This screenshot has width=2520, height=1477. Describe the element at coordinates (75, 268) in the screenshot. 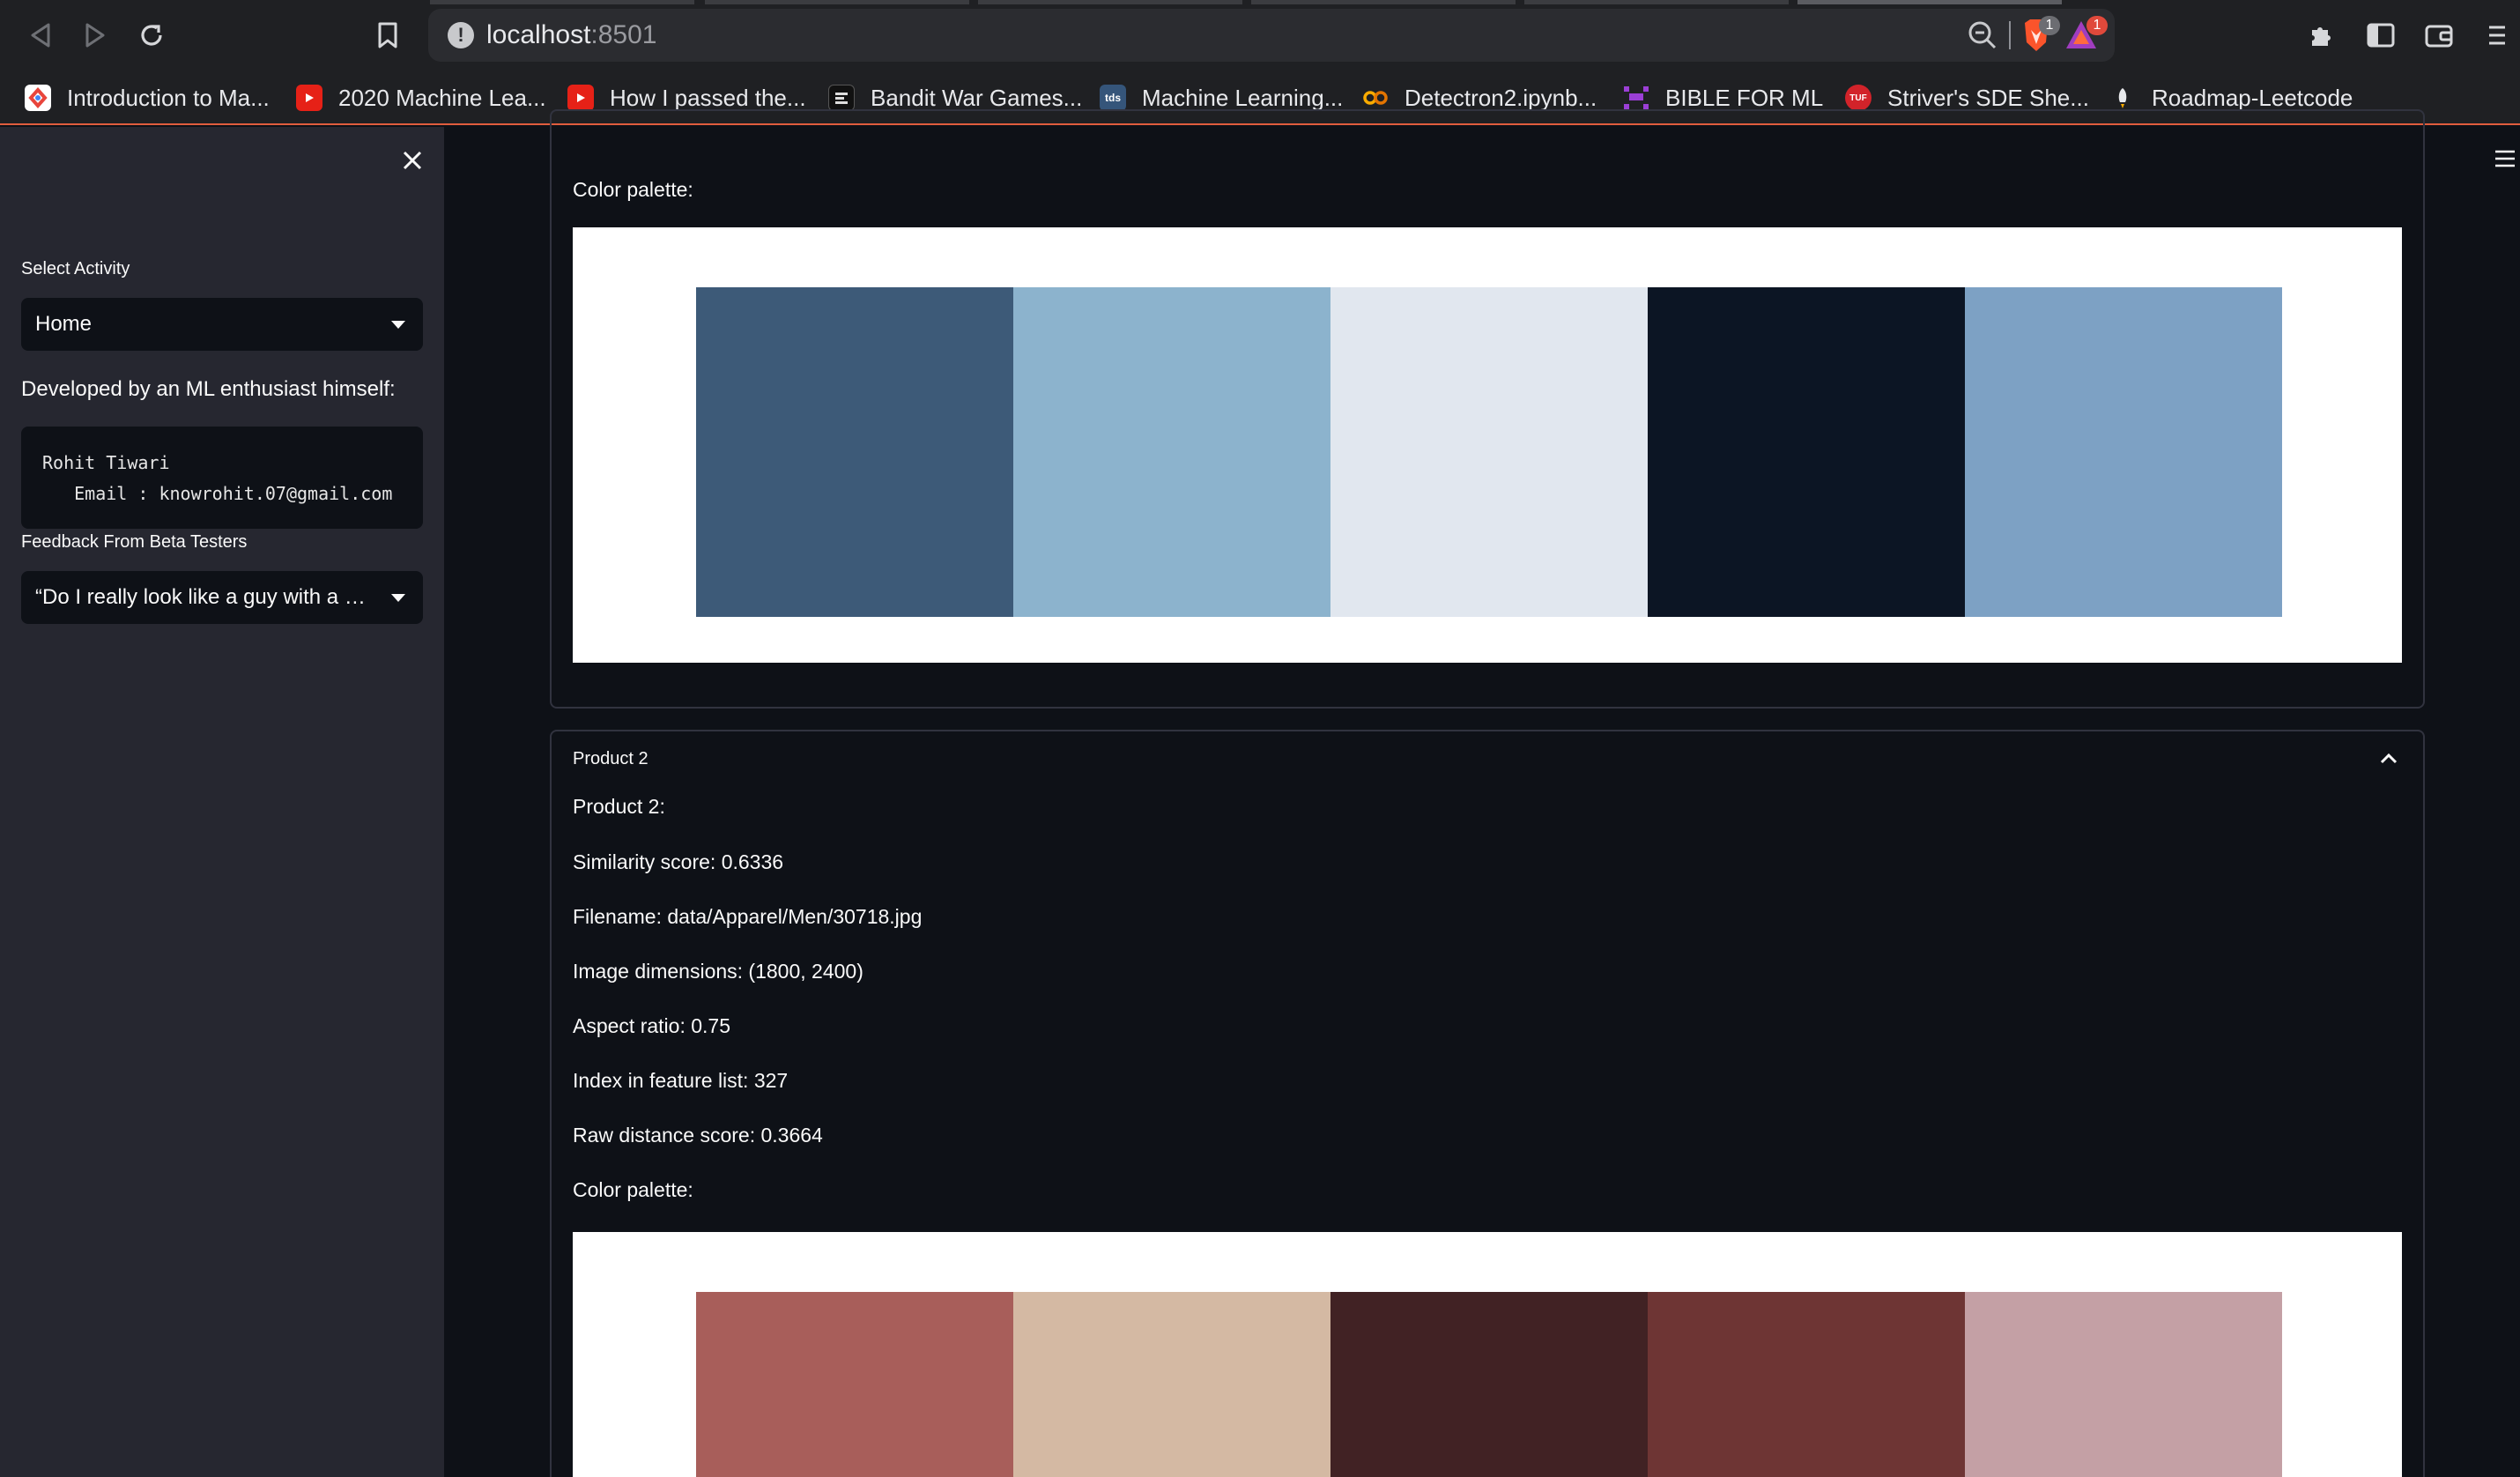

I see `select-activity-label: Select Activity` at that location.